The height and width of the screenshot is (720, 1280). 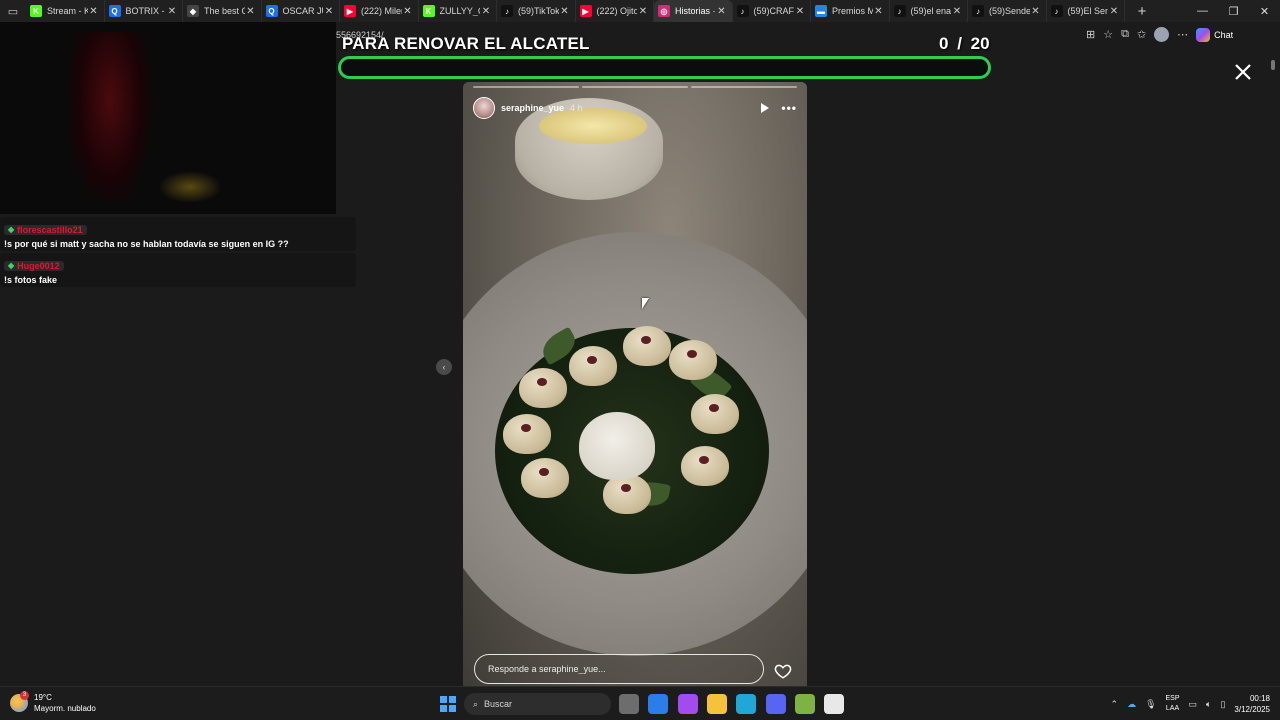 What do you see at coordinates (1224, 34) in the screenshot?
I see `copilot-chat-label: Chat` at bounding box center [1224, 34].